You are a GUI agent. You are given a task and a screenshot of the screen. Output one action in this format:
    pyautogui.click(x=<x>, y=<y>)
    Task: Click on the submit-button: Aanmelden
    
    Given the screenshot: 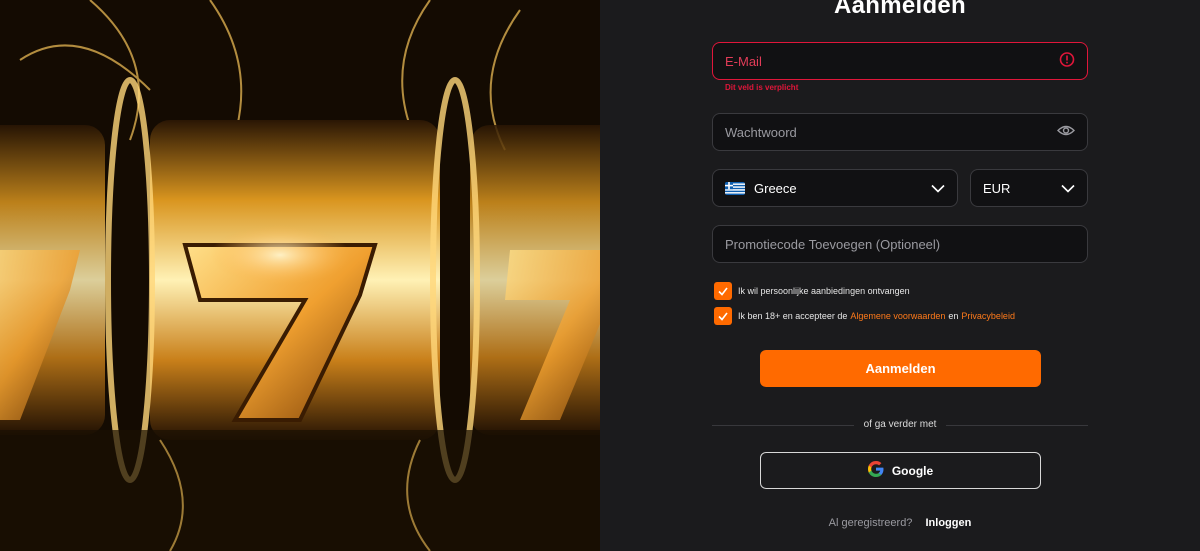 What is the action you would take?
    pyautogui.click(x=900, y=368)
    